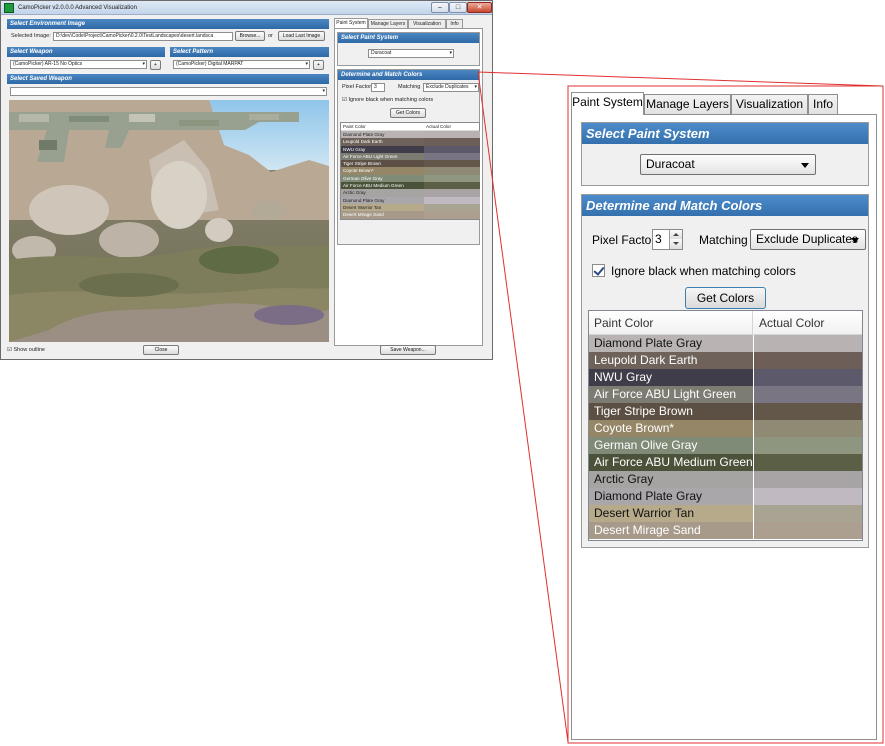  I want to click on table-row: Tiger Stripe Brown, so click(725, 411).